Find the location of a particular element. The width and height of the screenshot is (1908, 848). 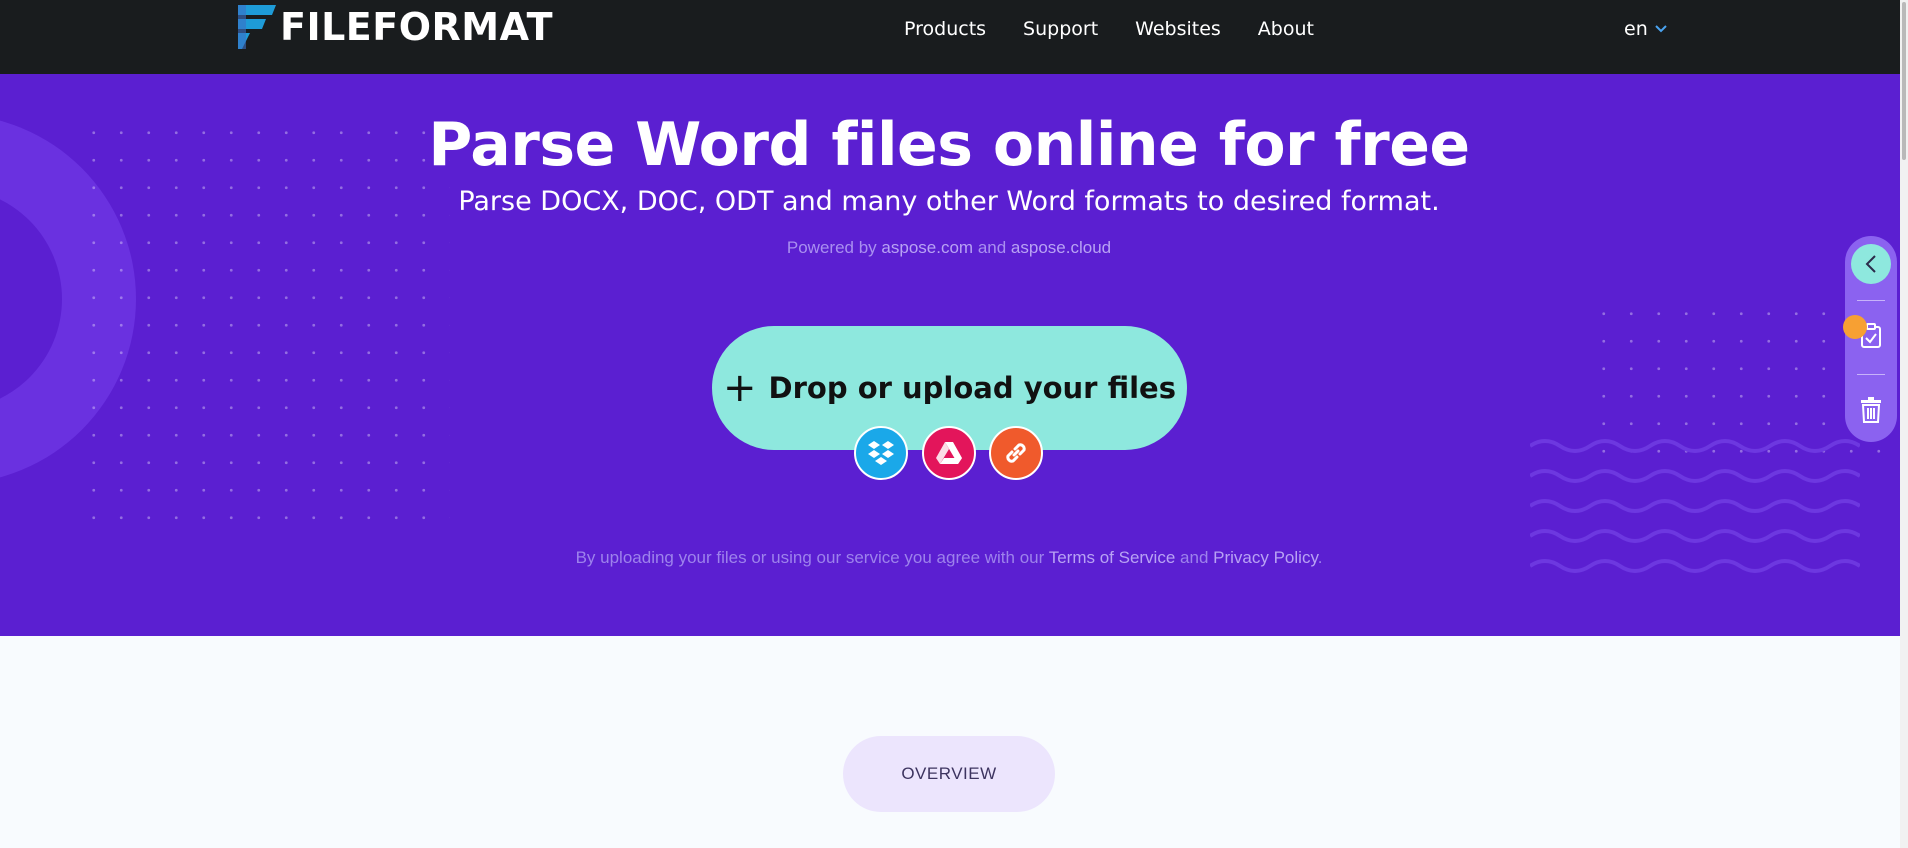

google-drive-icon is located at coordinates (949, 453).